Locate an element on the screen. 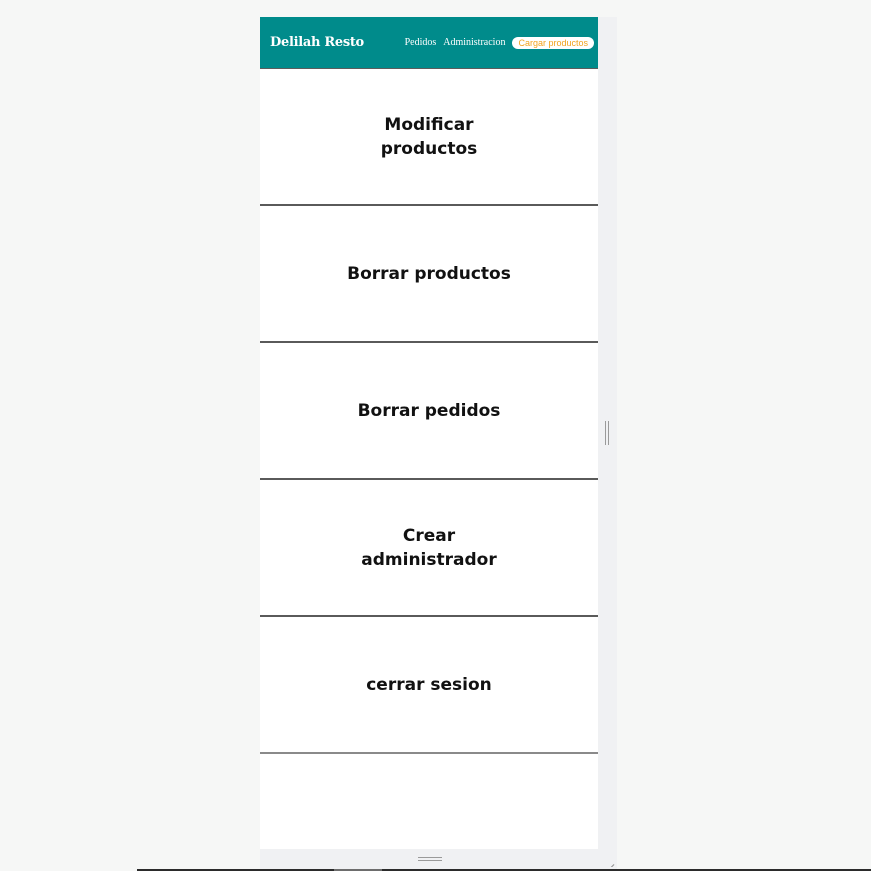 The image size is (871, 871). menu-item-cerrar-sesion: cerrar sesion is located at coordinates (429, 685).